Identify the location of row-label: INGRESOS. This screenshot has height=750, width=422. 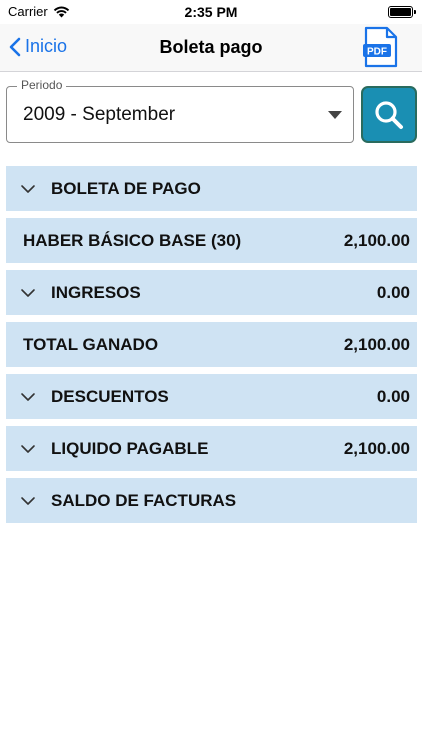
(96, 292).